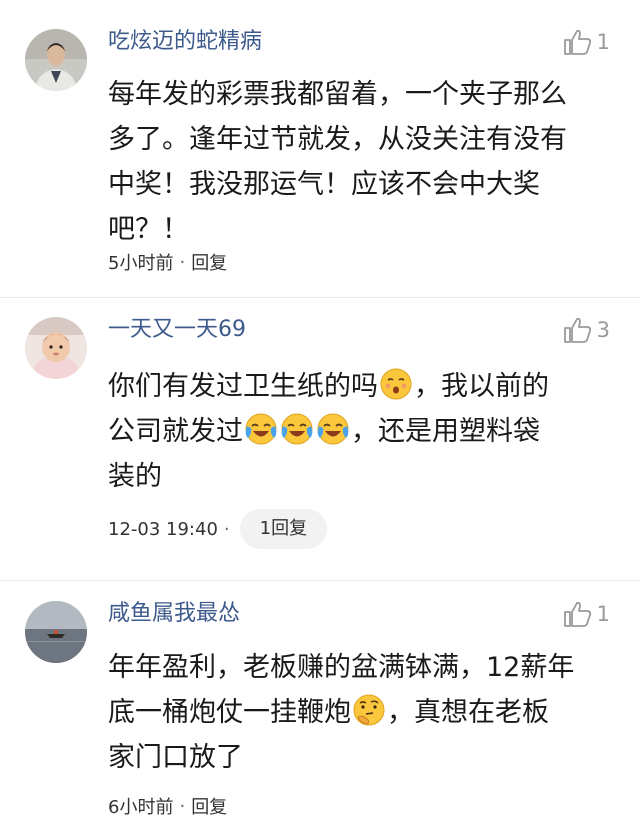 The height and width of the screenshot is (826, 640). Describe the element at coordinates (341, 667) in the screenshot. I see `comment-line: 年年盈利，老板赚的盆满钵满，12薪年` at that location.